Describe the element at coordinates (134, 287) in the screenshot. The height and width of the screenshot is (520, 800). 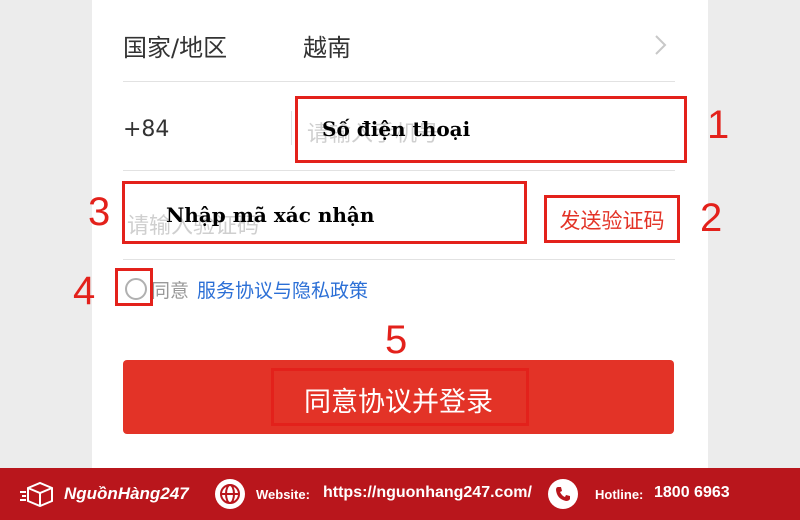
I see `annotation-box-radio` at that location.